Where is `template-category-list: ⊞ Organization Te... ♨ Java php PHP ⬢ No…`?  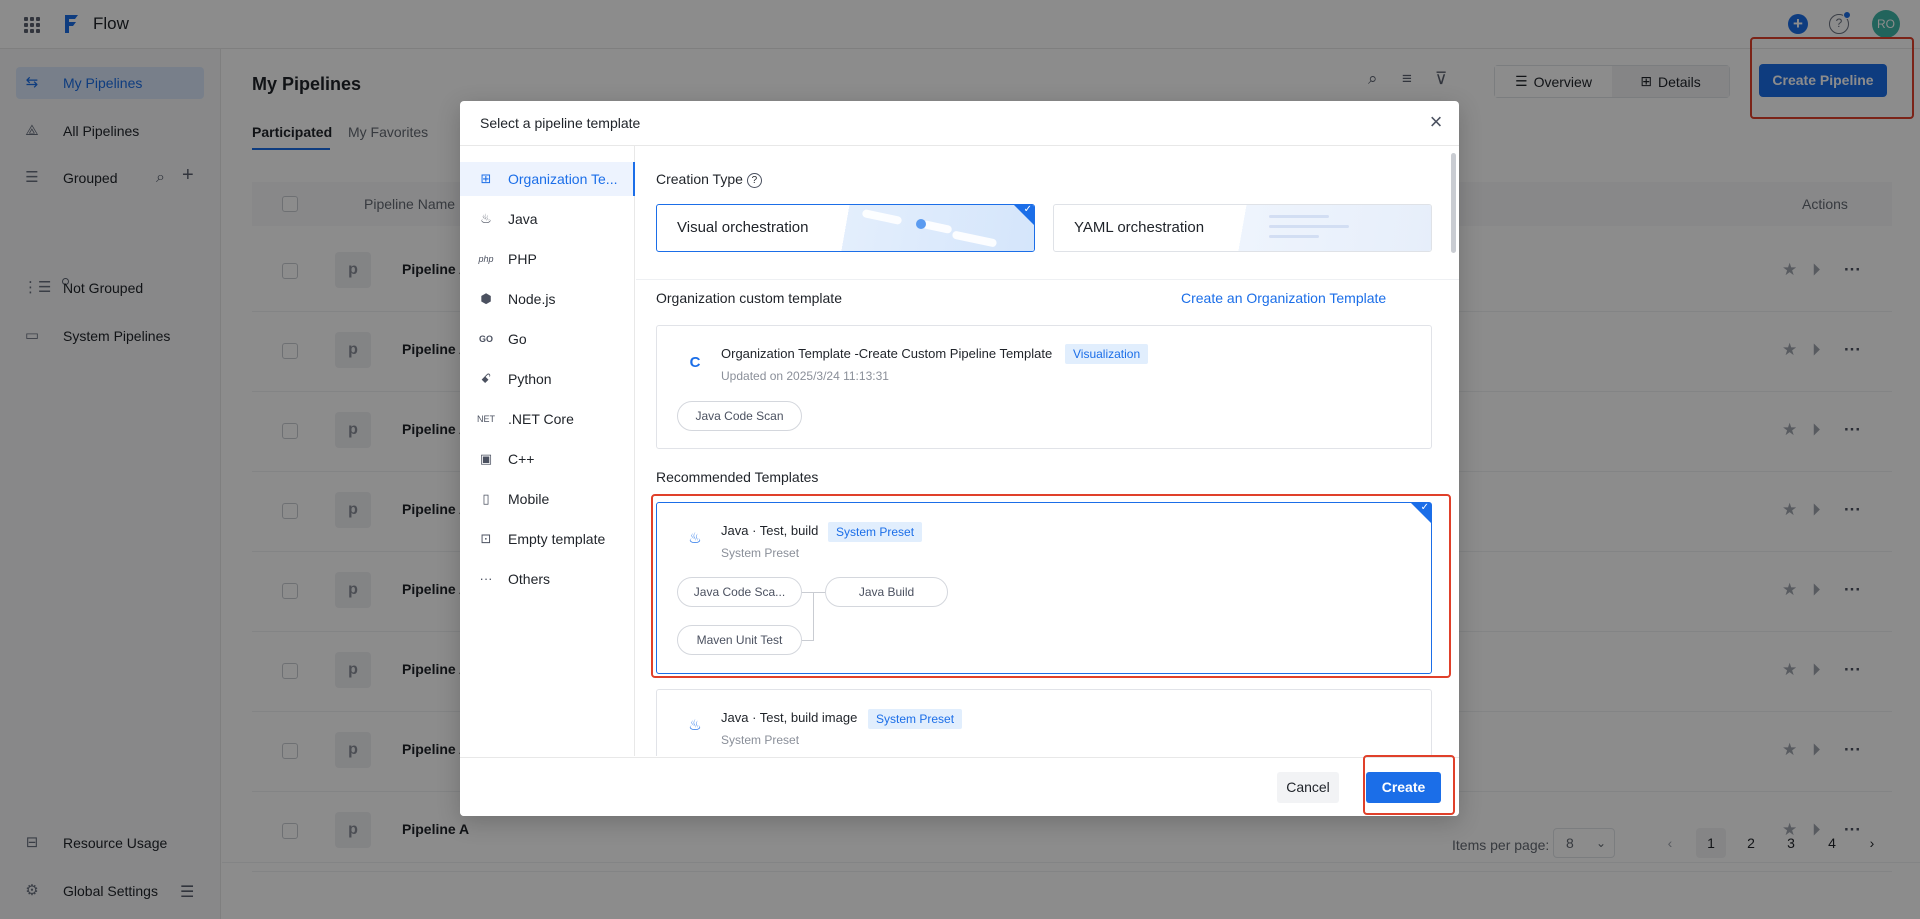
template-category-list: ⊞ Organization Te... ♨ Java php PHP ⬢ No… is located at coordinates (547, 451).